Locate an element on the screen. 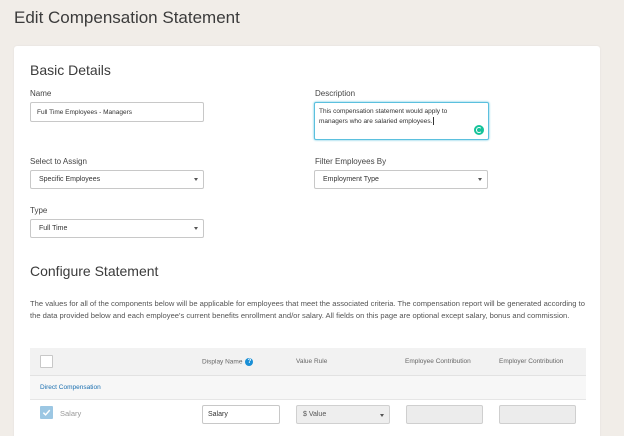 Image resolution: width=624 pixels, height=436 pixels. header-value-rule: Value Rule is located at coordinates (312, 361).